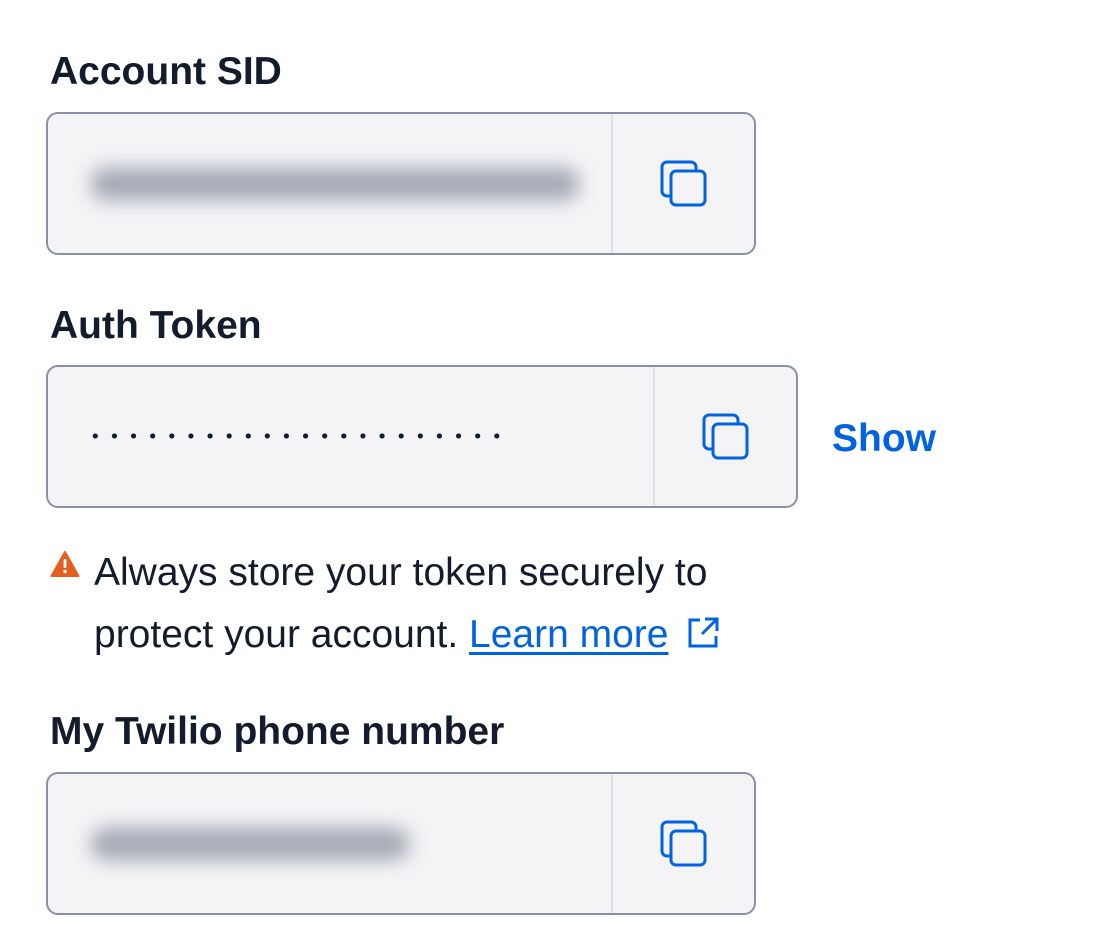 The width and height of the screenshot is (1116, 928). I want to click on account-sid-field, so click(401, 183).